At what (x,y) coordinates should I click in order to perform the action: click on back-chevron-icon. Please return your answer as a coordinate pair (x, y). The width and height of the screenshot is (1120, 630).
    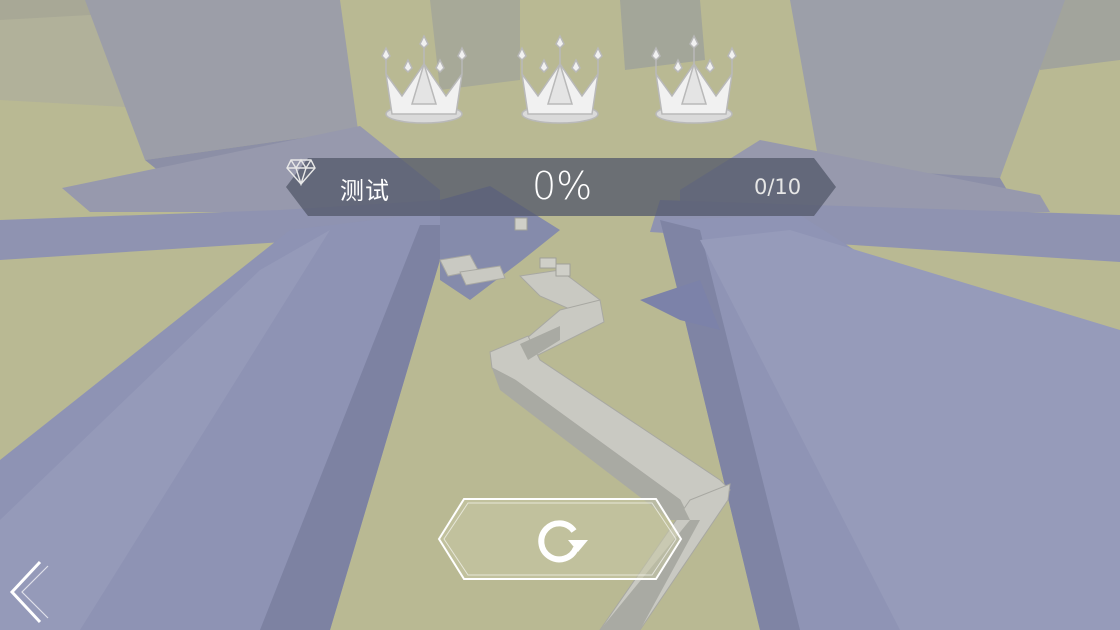
    Looking at the image, I should click on (29, 592).